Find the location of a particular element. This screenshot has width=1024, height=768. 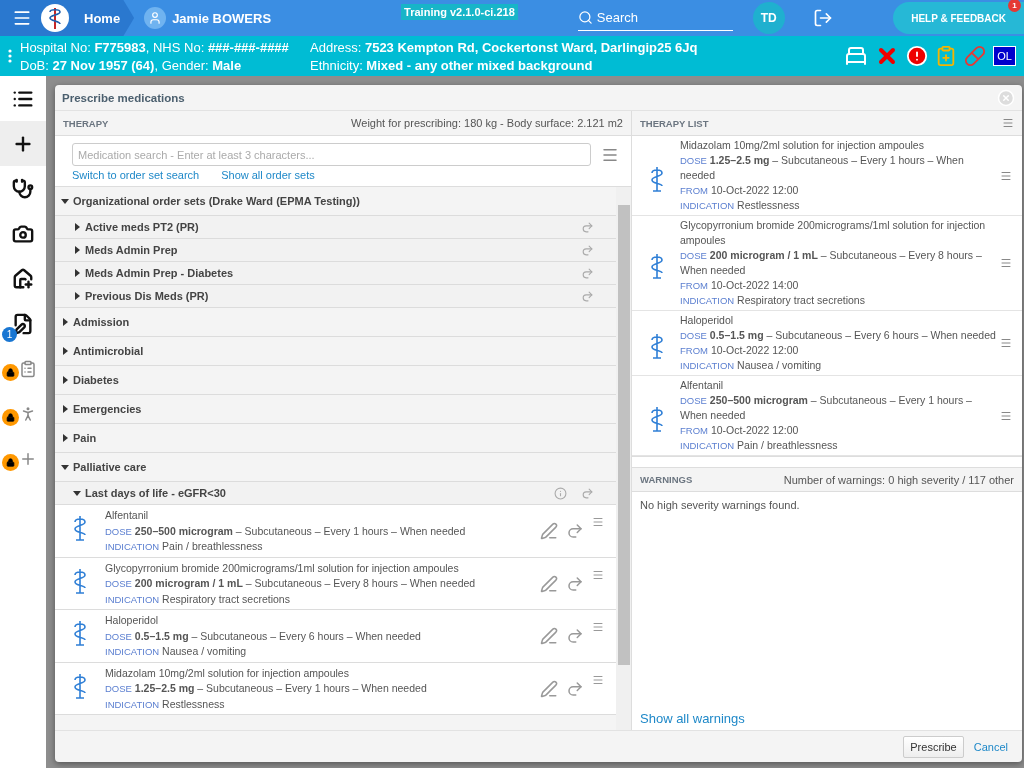

order-set-row: Meds Admin Prep - Diabetes is located at coordinates (335, 273).